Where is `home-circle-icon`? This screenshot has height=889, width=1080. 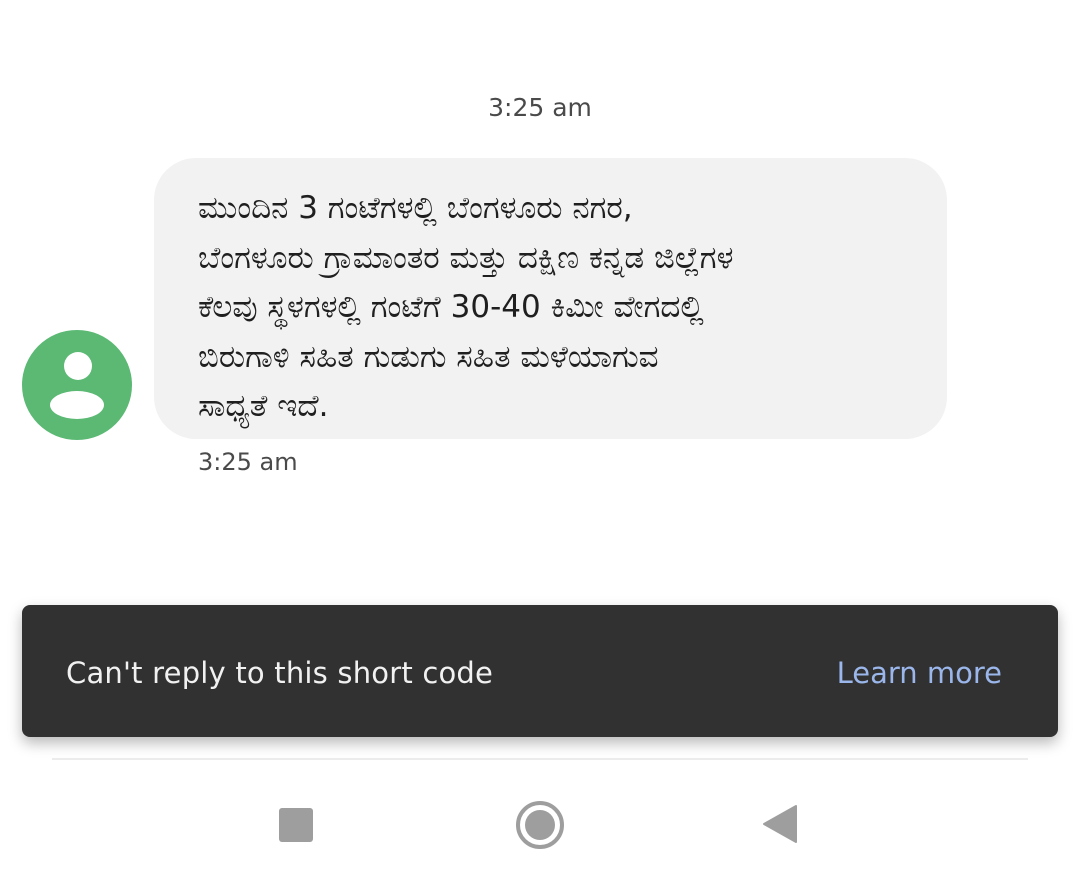 home-circle-icon is located at coordinates (540, 825).